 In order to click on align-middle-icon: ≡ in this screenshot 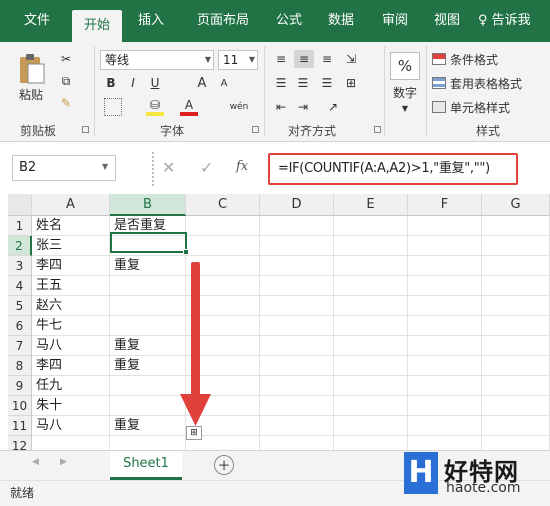, I will do `click(304, 59)`.